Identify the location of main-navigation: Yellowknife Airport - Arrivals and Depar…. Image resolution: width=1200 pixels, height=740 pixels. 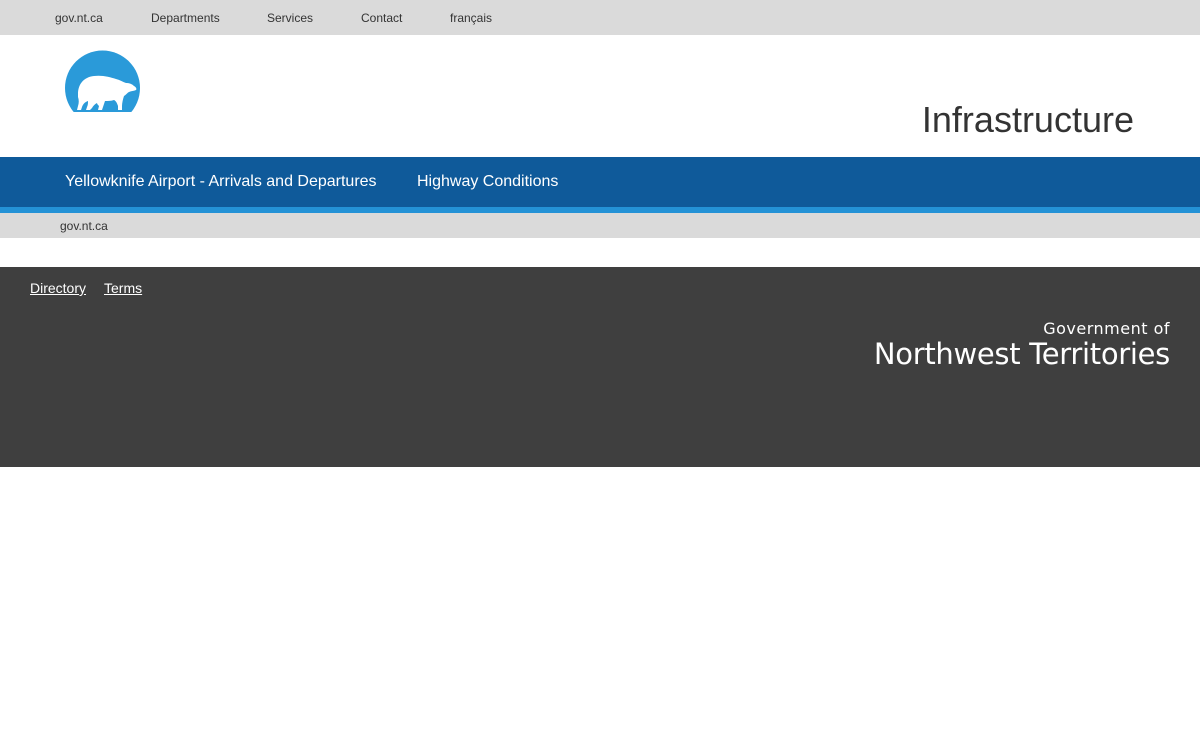
(600, 182).